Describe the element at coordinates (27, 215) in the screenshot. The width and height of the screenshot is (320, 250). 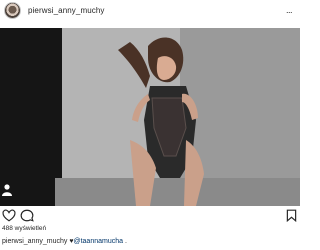
I see `comment-icon` at that location.